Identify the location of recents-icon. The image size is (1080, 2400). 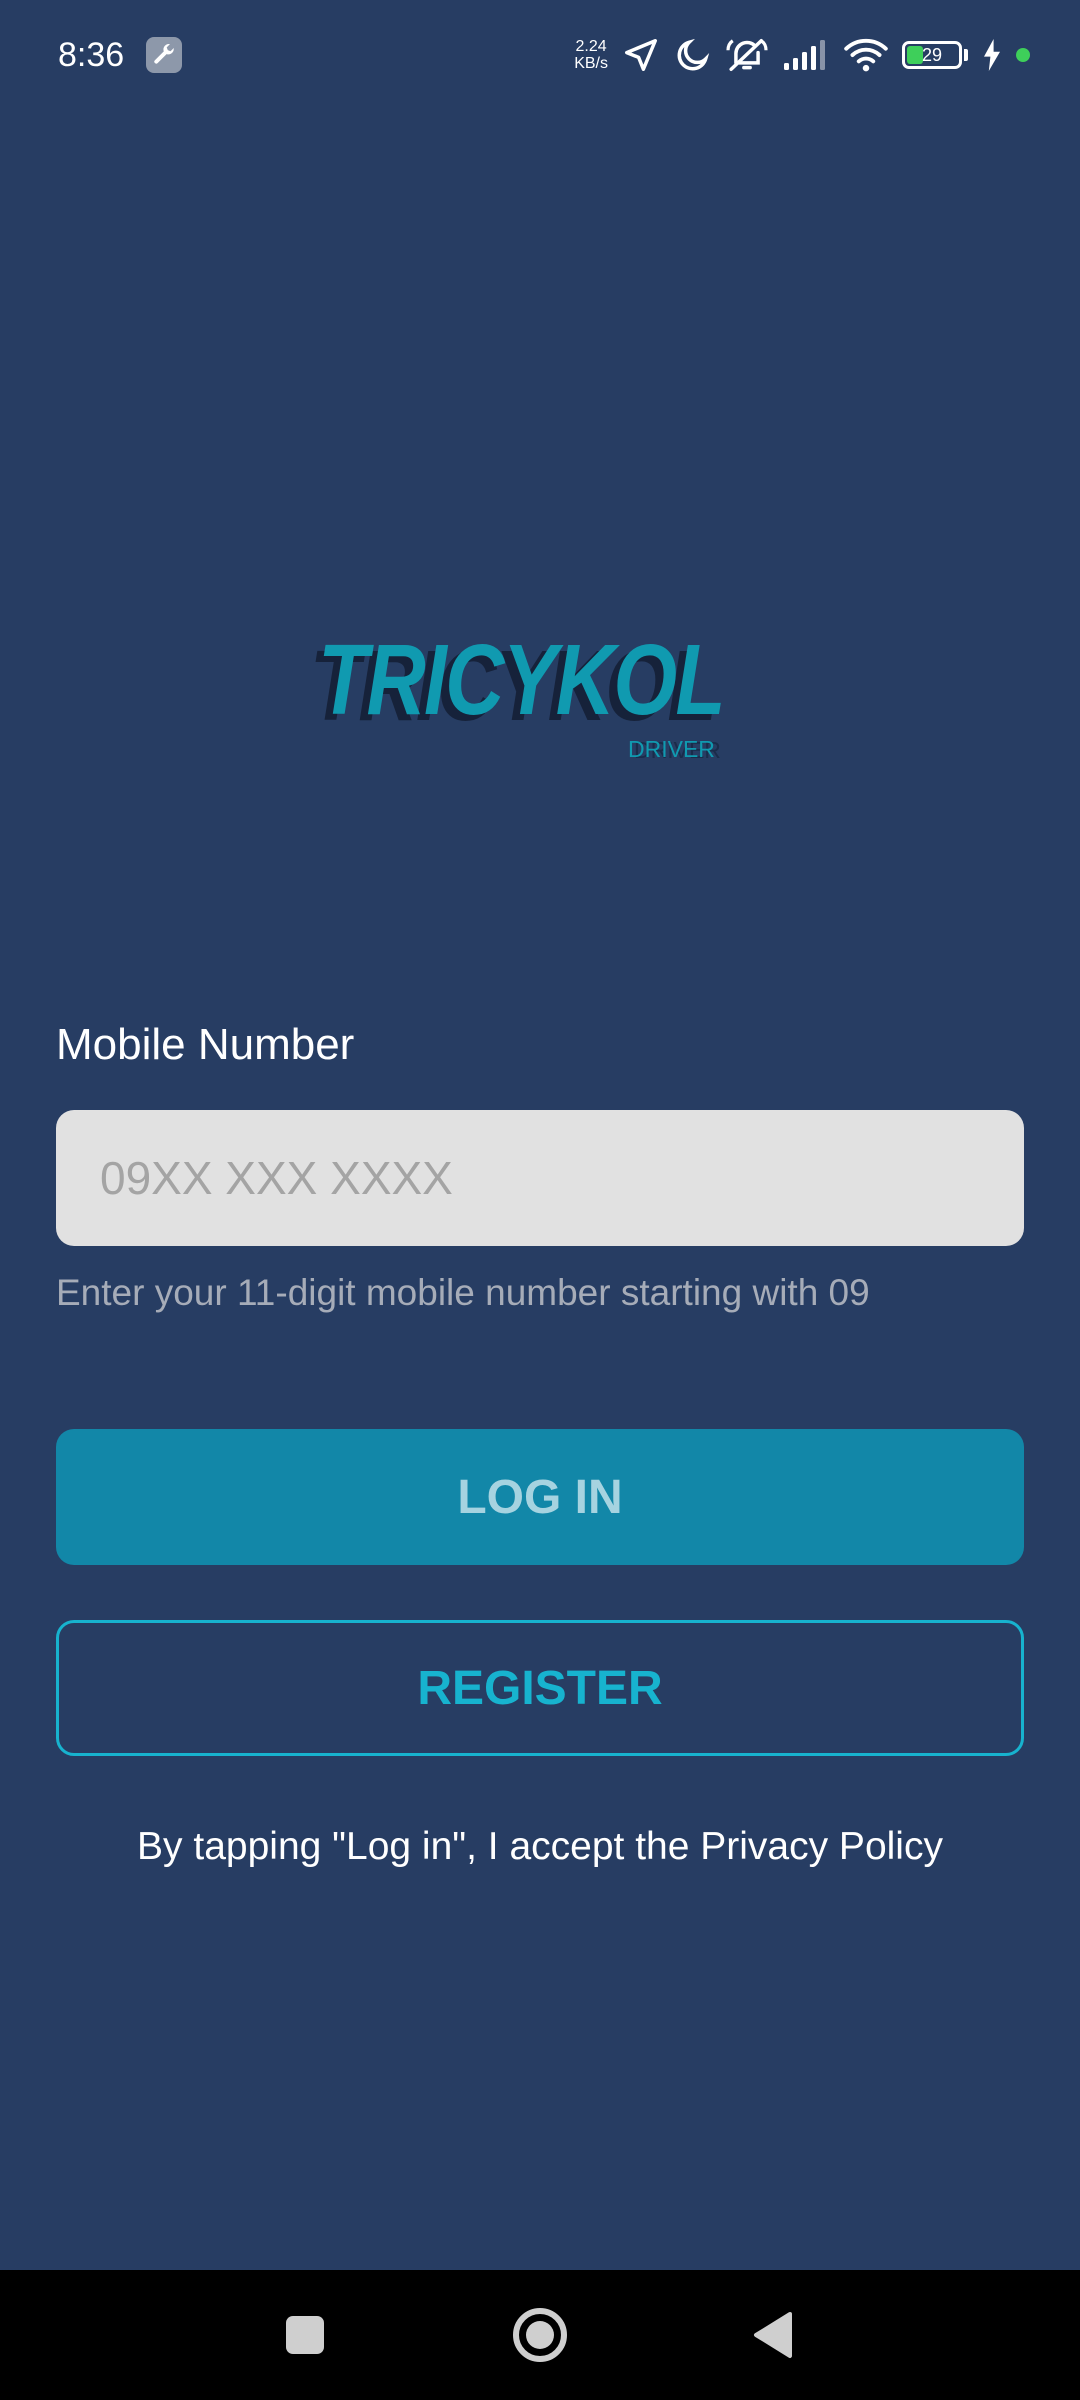
(305, 2335).